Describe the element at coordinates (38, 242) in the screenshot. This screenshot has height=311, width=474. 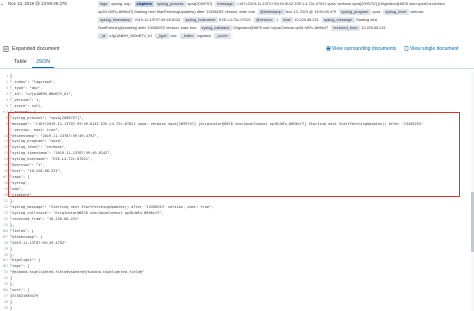
I see `json-line: "2019-11-13T07:59:49.479Z"` at that location.